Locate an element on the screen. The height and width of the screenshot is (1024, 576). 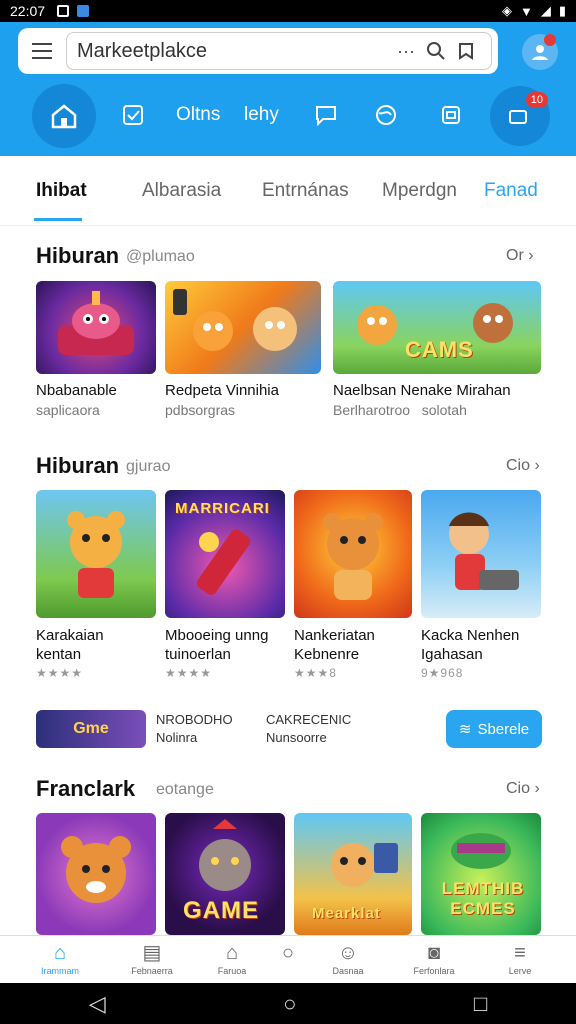
signal-icon: ◢ is located at coordinates (545, 10).